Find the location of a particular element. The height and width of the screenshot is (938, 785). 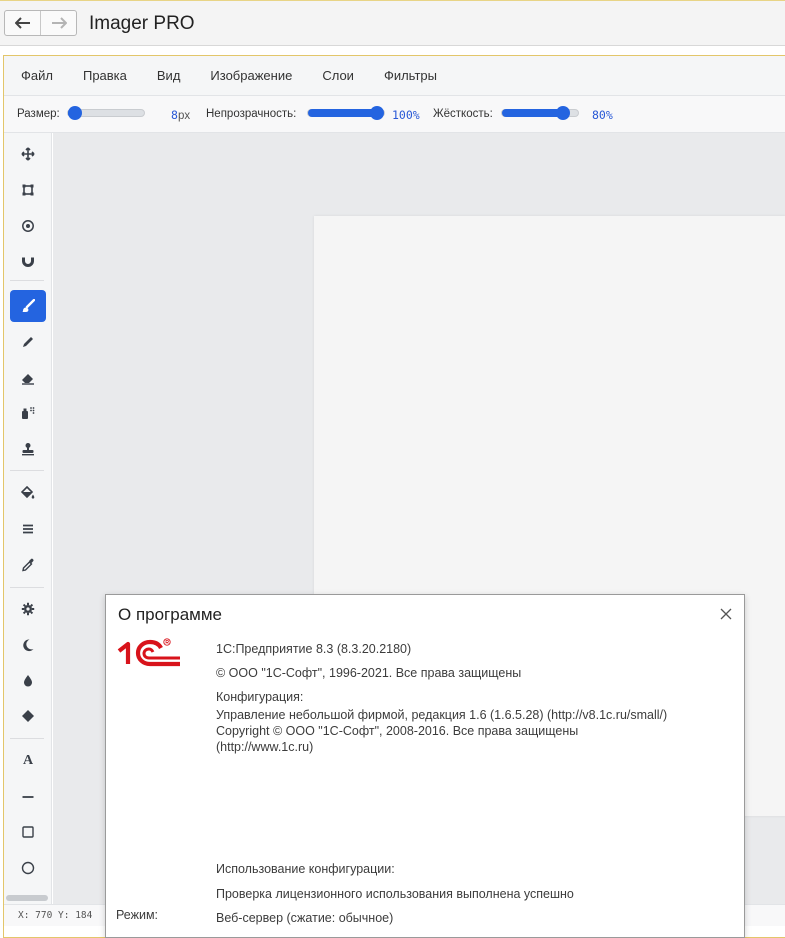

app-header: Imager PRO is located at coordinates (392, 23).